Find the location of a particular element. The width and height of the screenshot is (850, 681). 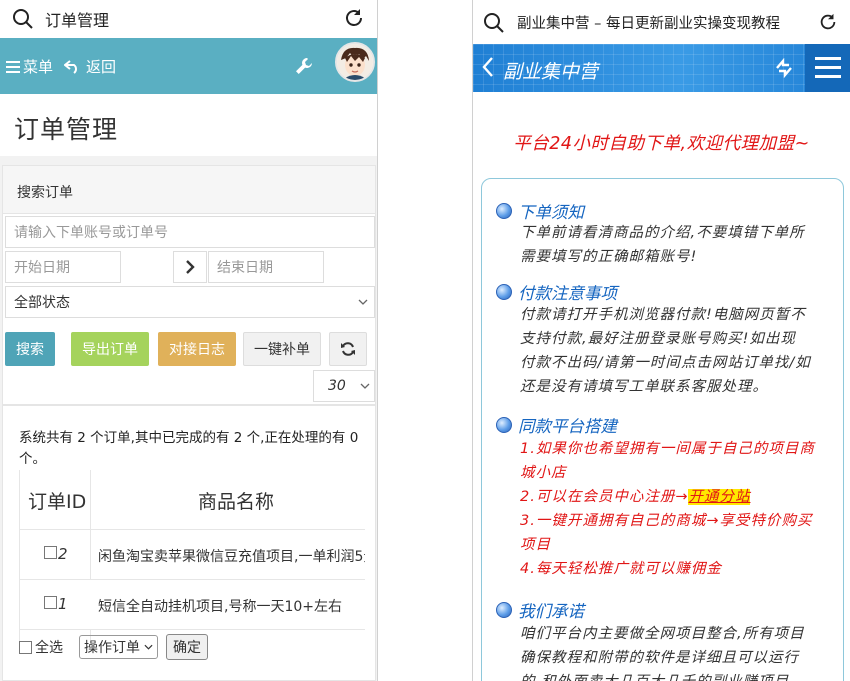

menu-button is located at coordinates (827, 68).